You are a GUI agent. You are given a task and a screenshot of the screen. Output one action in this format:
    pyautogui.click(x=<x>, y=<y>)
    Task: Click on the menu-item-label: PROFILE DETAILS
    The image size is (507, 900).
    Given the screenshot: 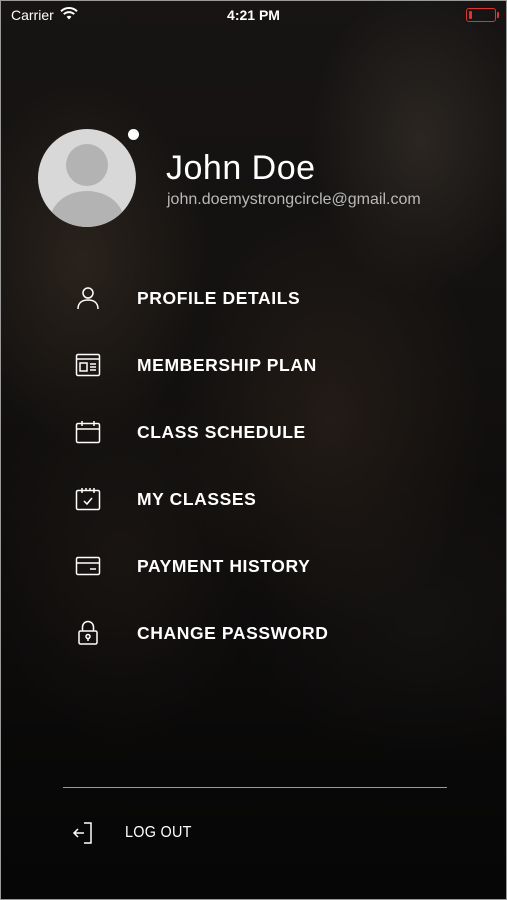 What is the action you would take?
    pyautogui.click(x=219, y=297)
    